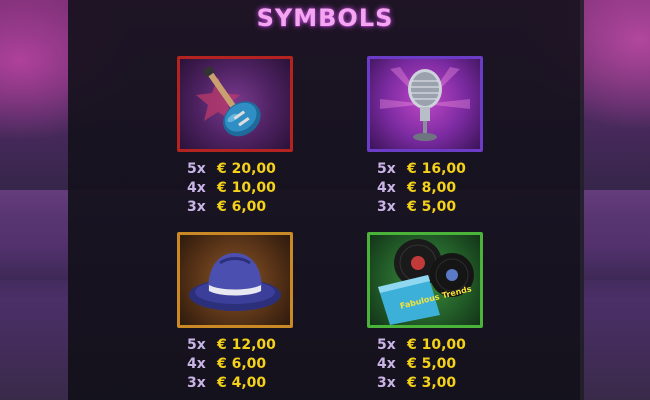  Describe the element at coordinates (582, 200) in the screenshot. I see `scrollbar` at that location.